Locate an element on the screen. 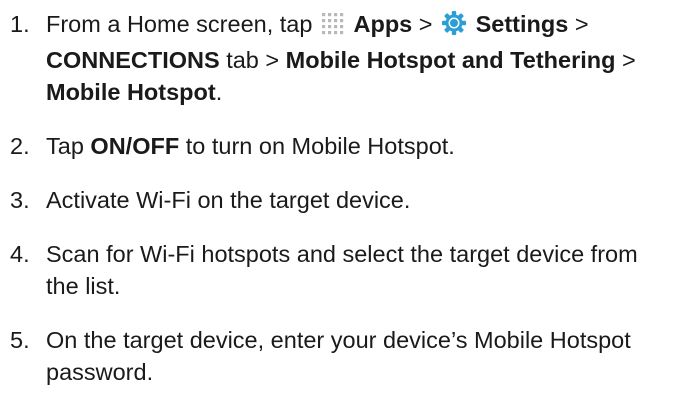  period: . is located at coordinates (219, 92).